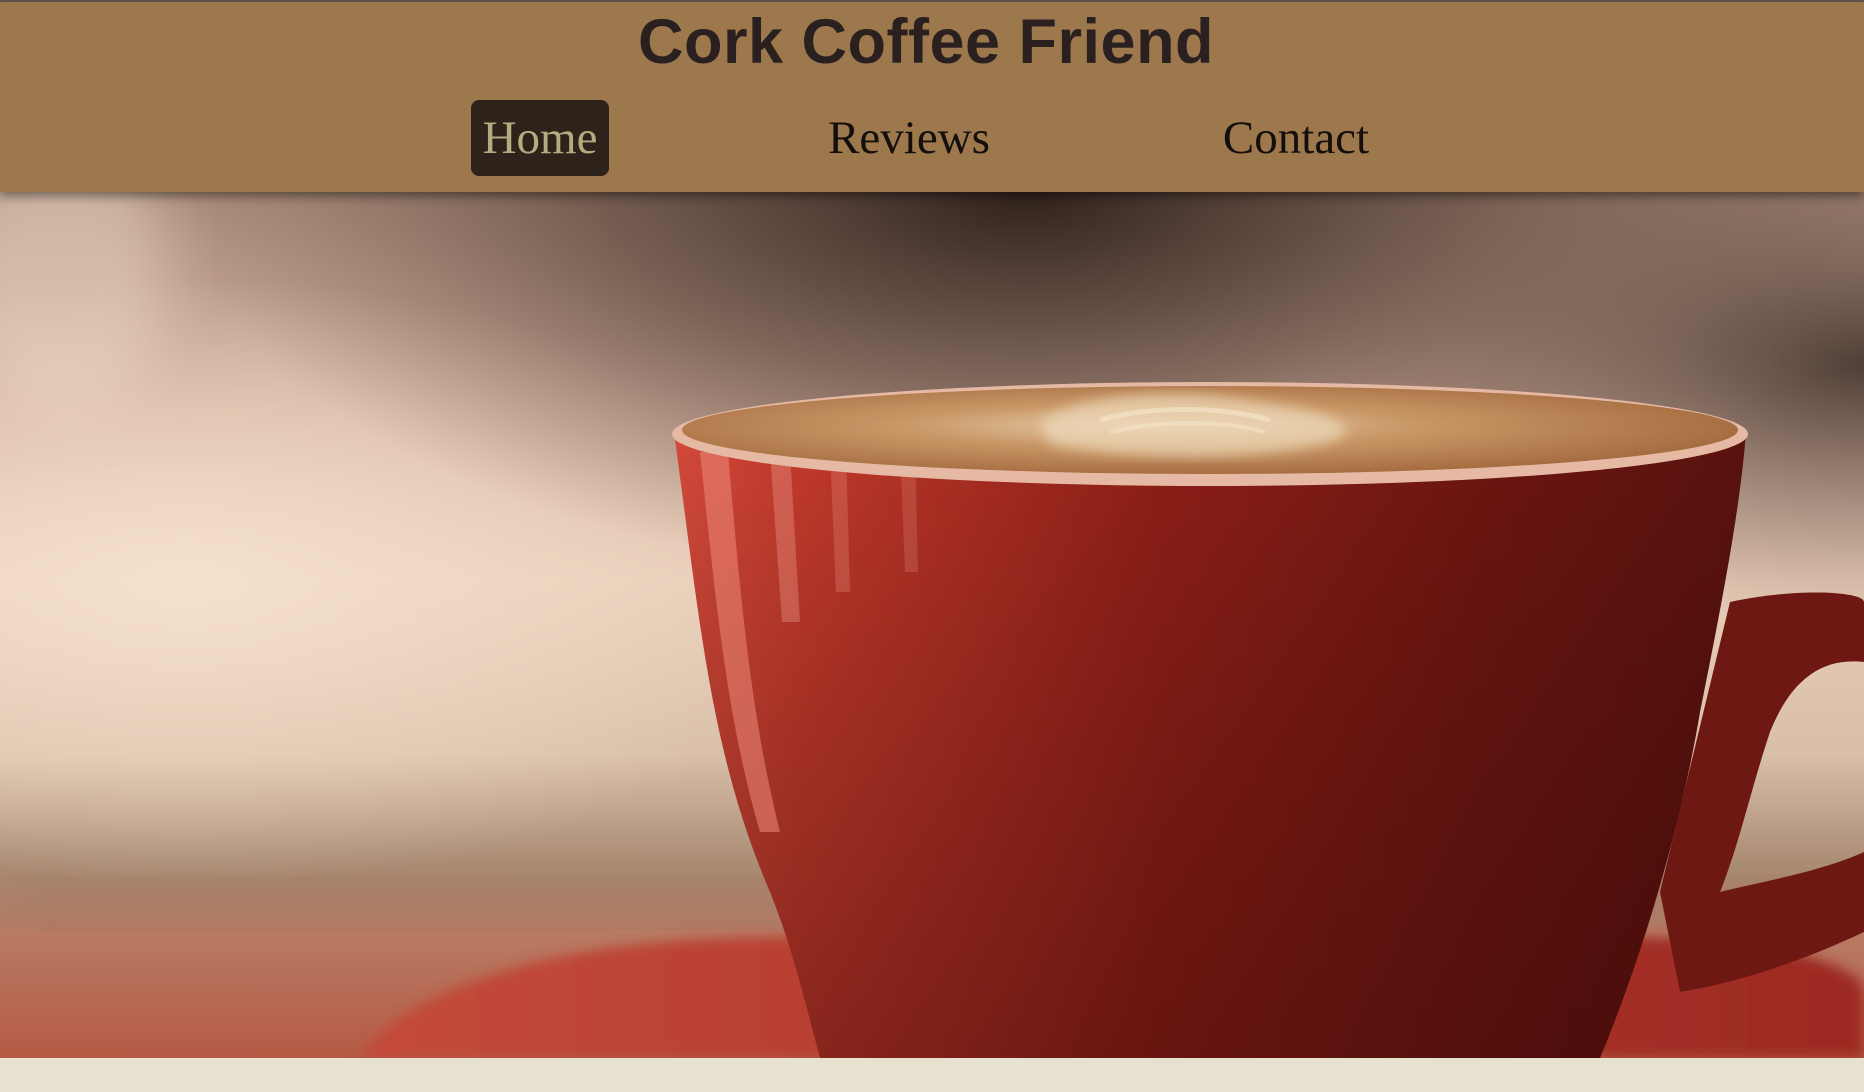 This screenshot has height=1092, width=1864. I want to click on page-footer-band, so click(932, 1075).